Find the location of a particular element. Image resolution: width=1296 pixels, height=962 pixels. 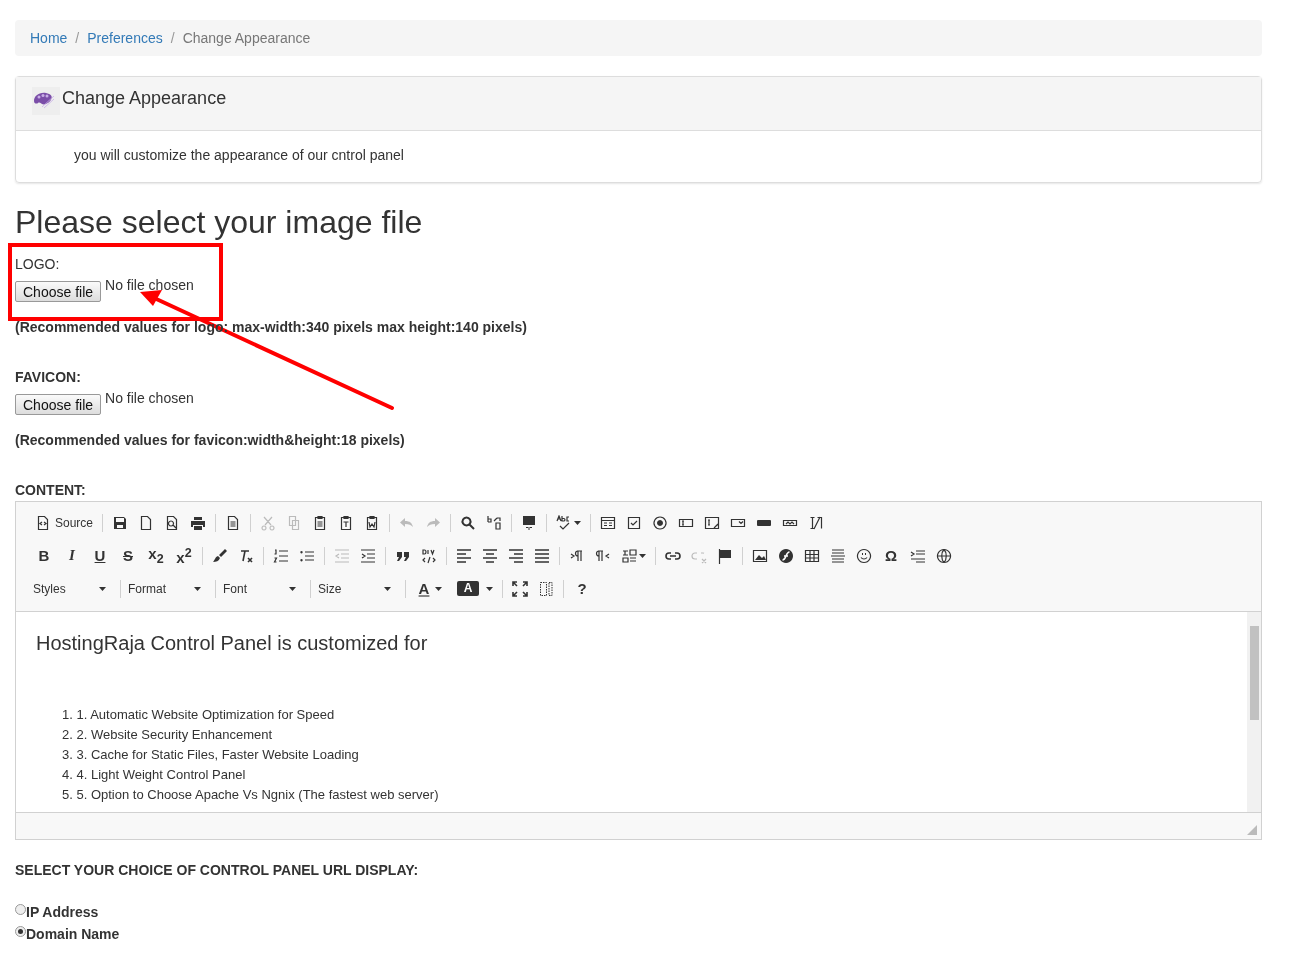

print-icon is located at coordinates (198, 522).